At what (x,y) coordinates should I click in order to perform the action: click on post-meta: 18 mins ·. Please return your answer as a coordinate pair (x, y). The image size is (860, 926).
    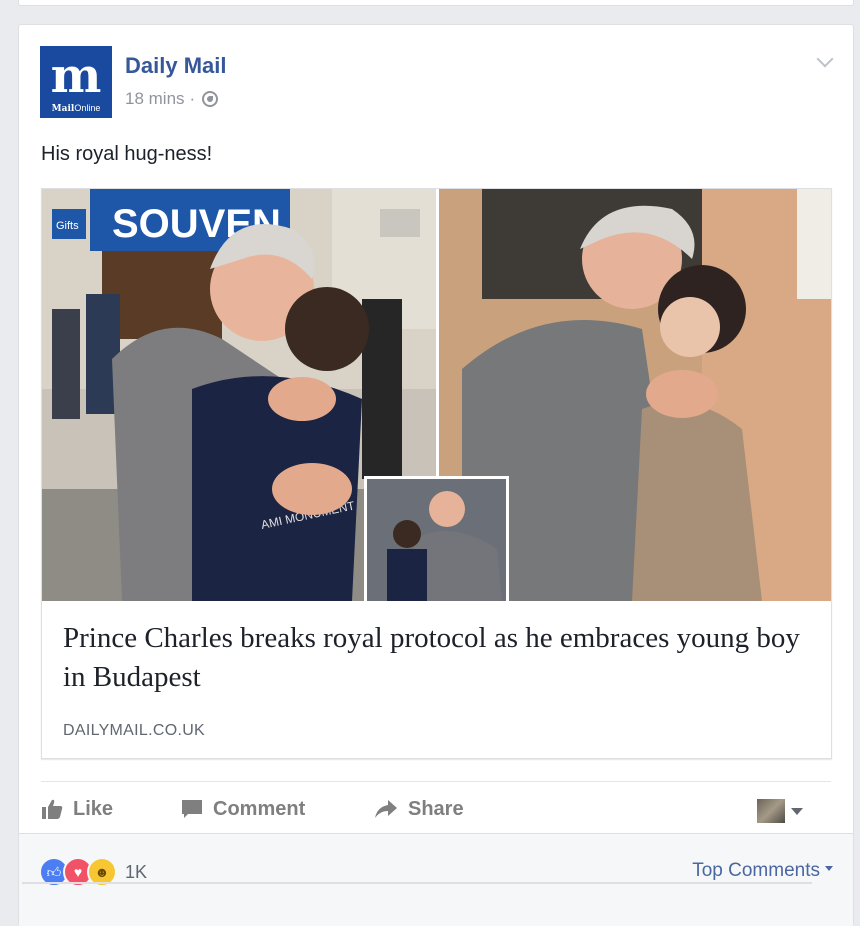
    Looking at the image, I should click on (172, 99).